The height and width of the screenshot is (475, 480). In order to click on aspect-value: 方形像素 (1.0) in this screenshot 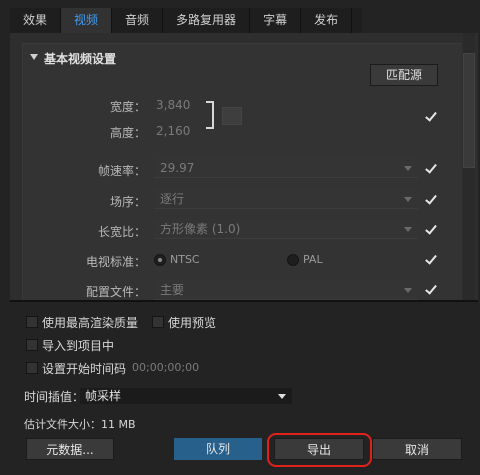, I will do `click(200, 229)`.